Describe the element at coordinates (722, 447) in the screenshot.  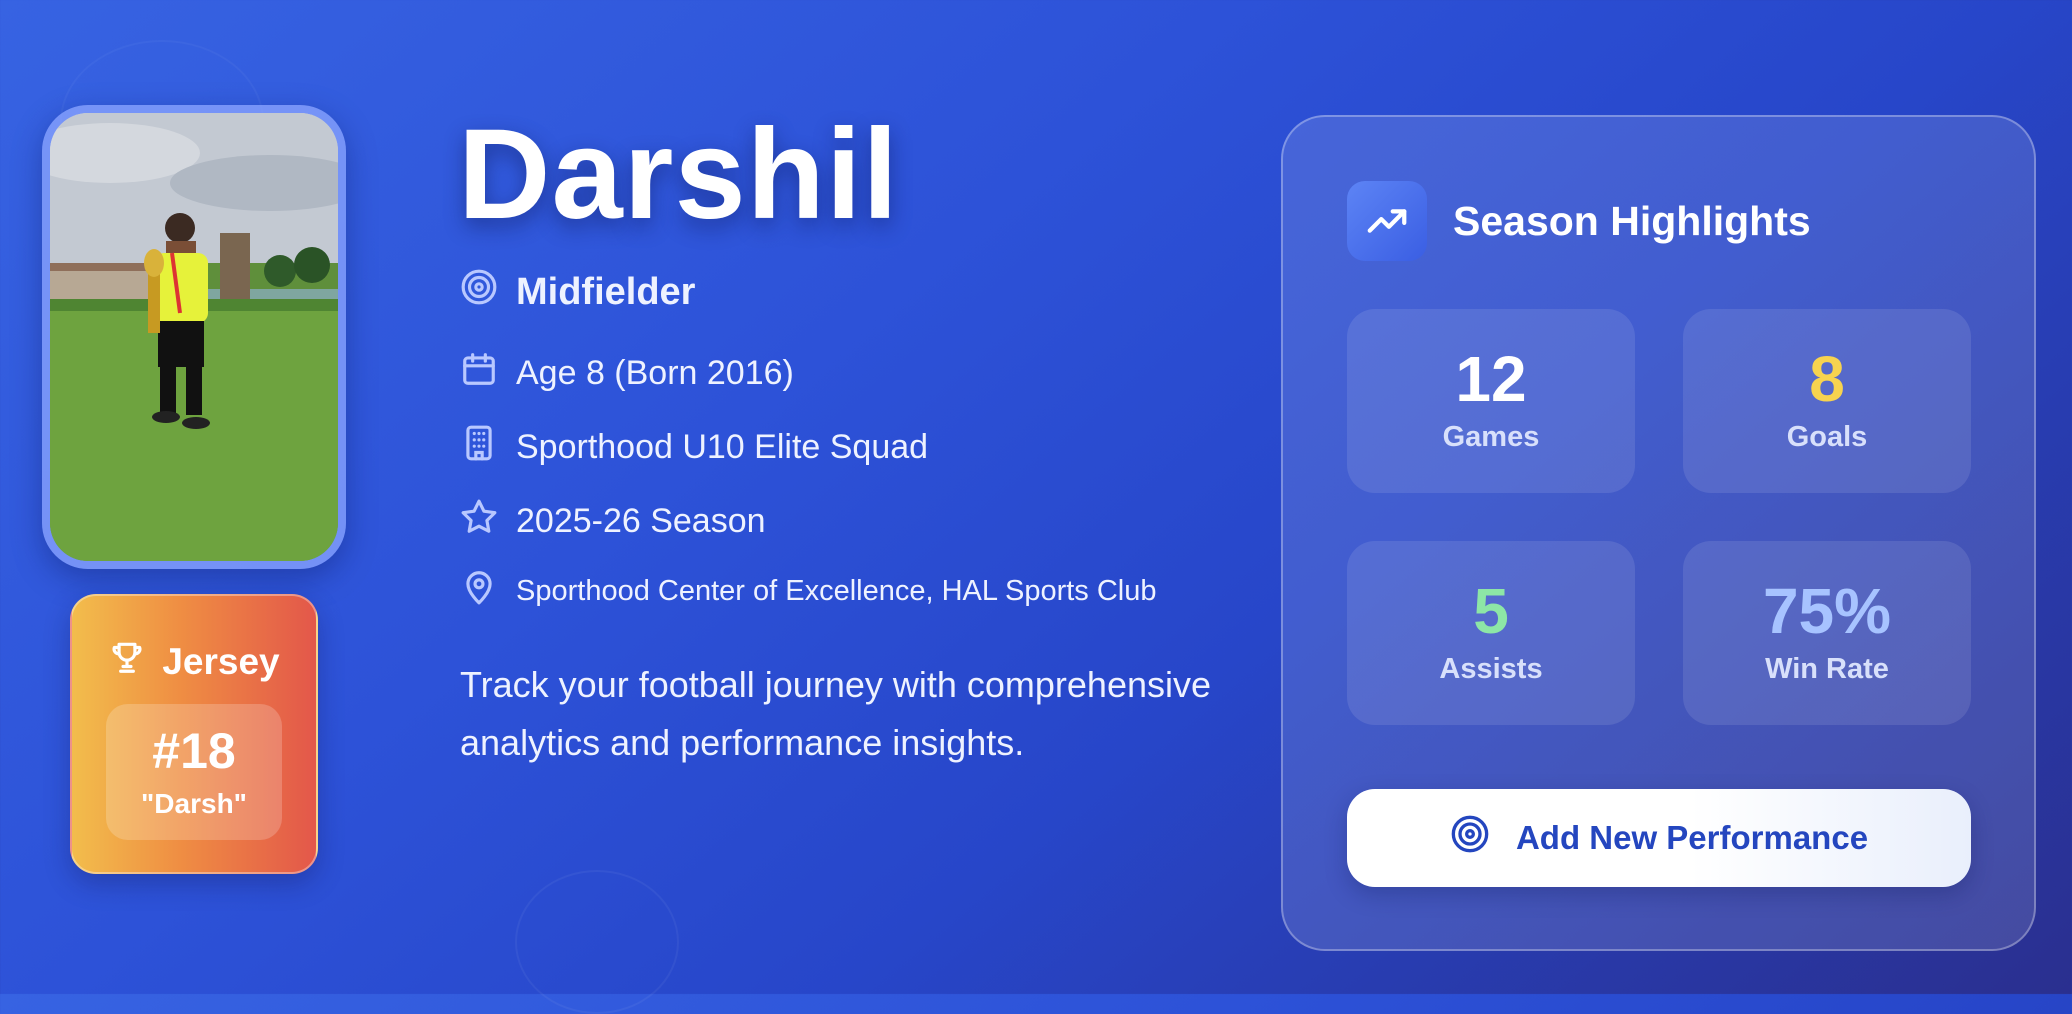
I see `player-team: Sporthood U10 Elite Squad` at that location.